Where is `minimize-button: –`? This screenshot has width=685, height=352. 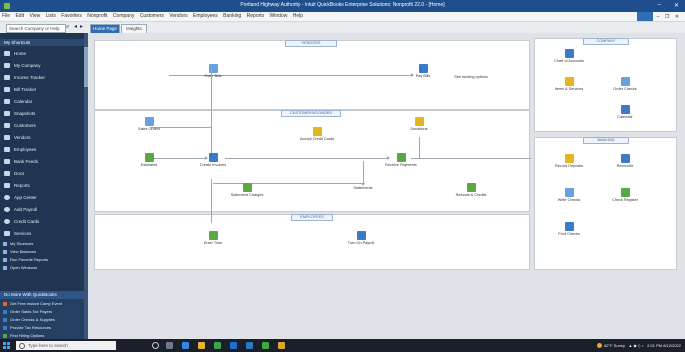 minimize-button: – is located at coordinates (659, 5).